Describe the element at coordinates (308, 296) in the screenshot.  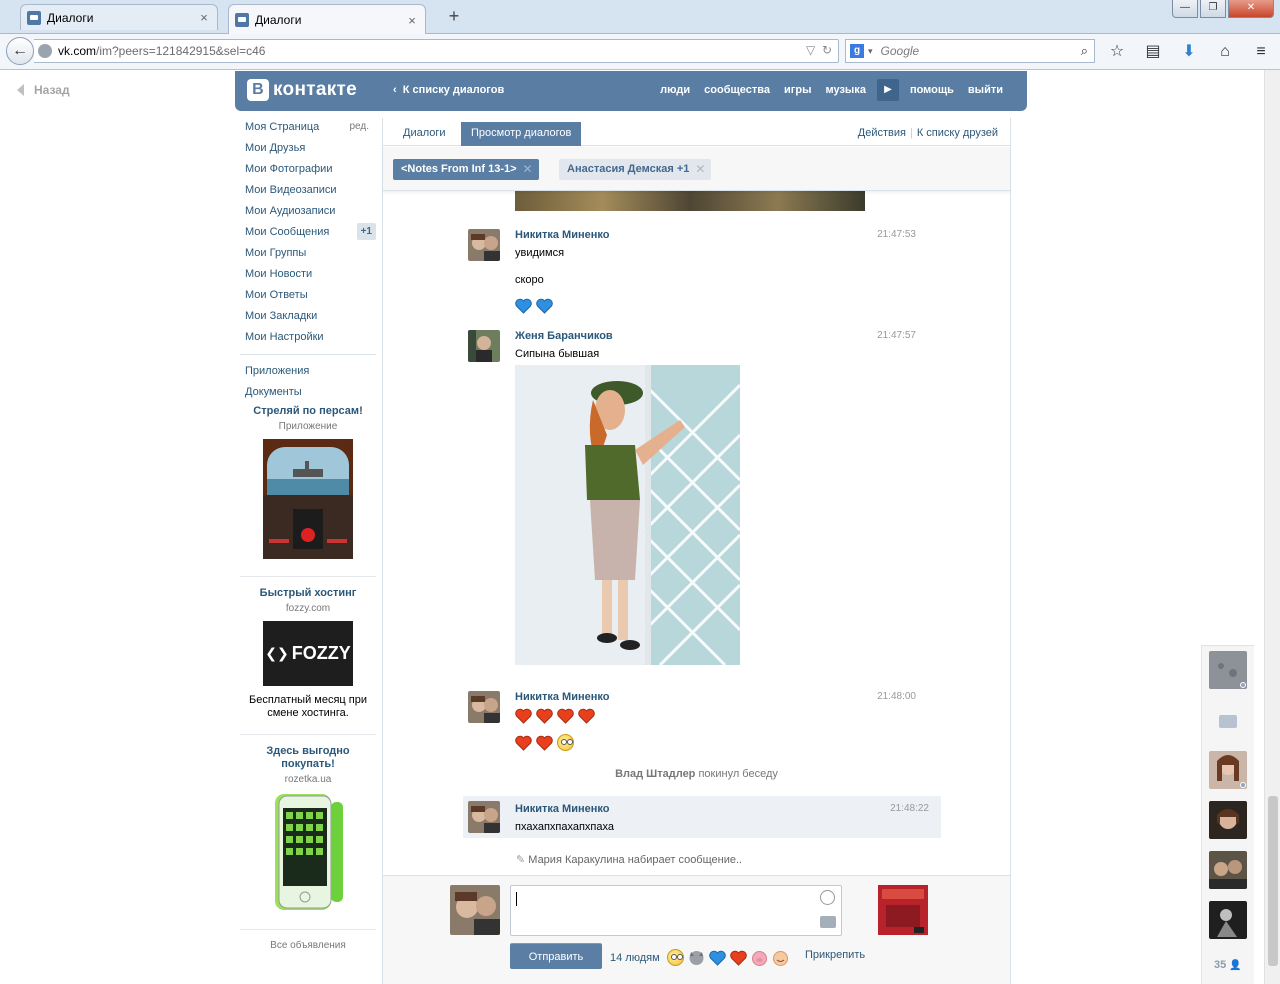
I see `sidebar-item-answers: Мои Ответы` at that location.